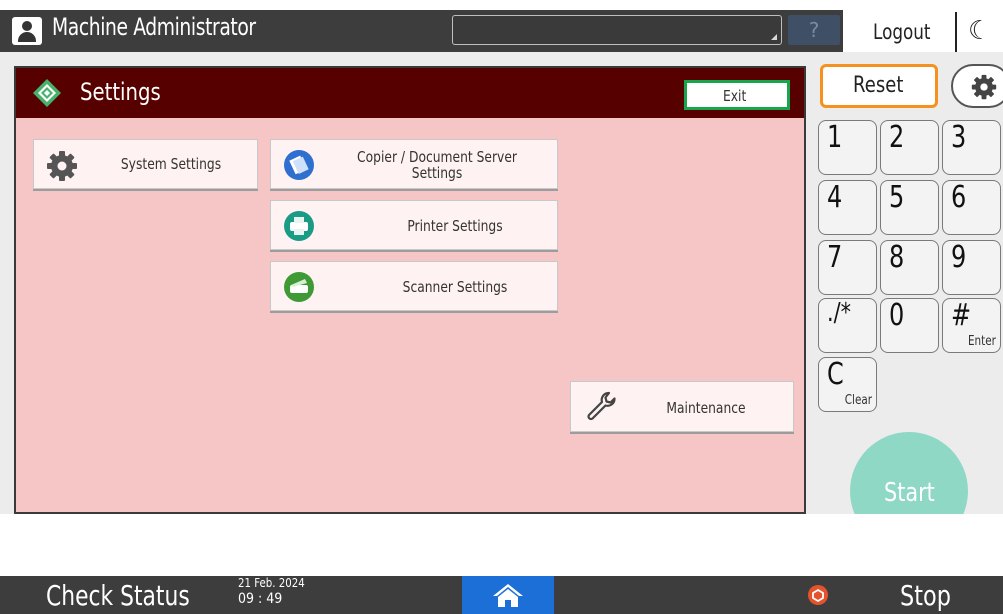 The width and height of the screenshot is (1003, 614). I want to click on key-6: 6, so click(971, 207).